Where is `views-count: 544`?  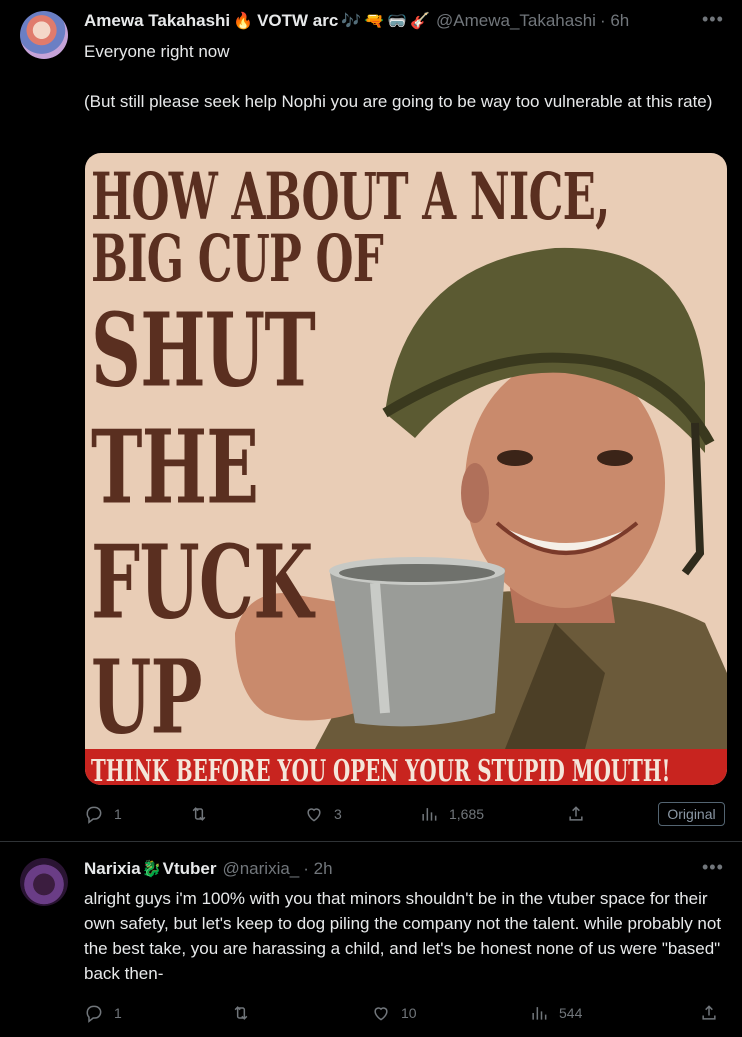 views-count: 544 is located at coordinates (571, 1013).